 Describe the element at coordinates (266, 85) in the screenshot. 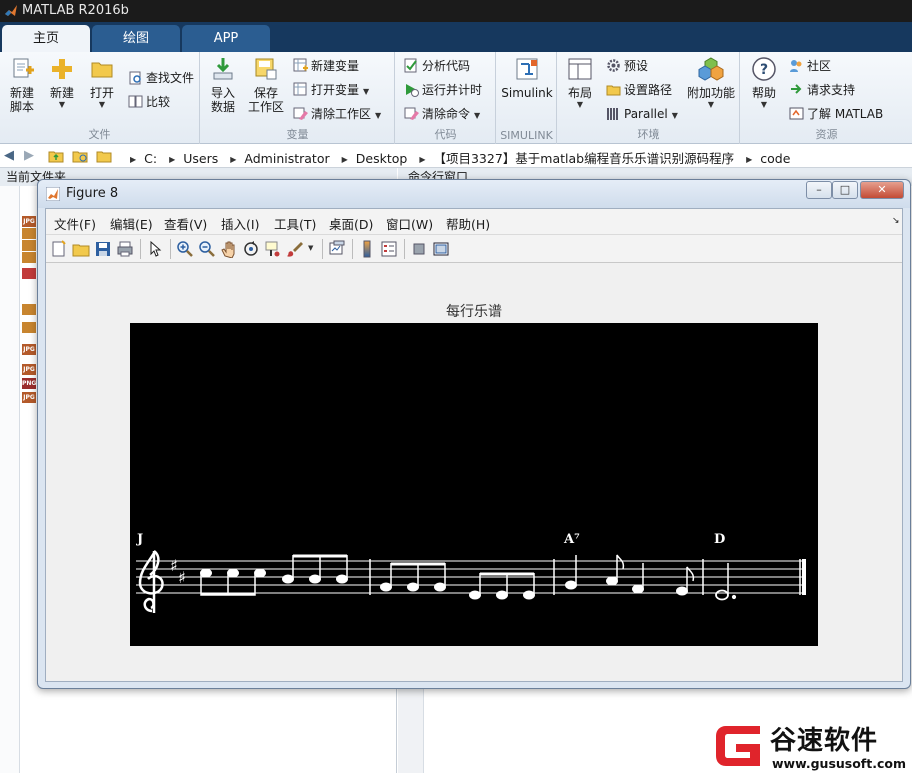

I see `save-workspace-button: 保存 工作区` at that location.